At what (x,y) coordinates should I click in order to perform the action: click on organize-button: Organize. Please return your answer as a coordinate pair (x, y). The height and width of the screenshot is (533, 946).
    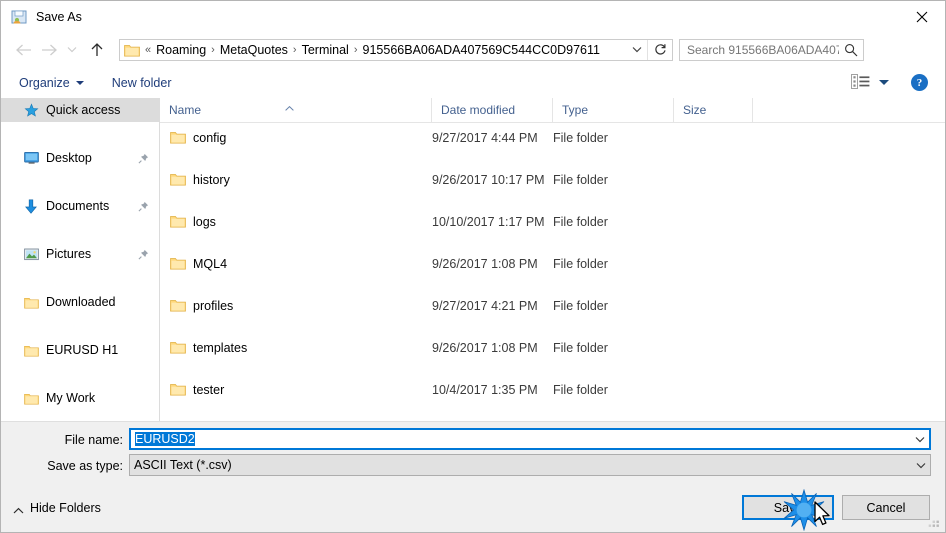
    Looking at the image, I should click on (51, 83).